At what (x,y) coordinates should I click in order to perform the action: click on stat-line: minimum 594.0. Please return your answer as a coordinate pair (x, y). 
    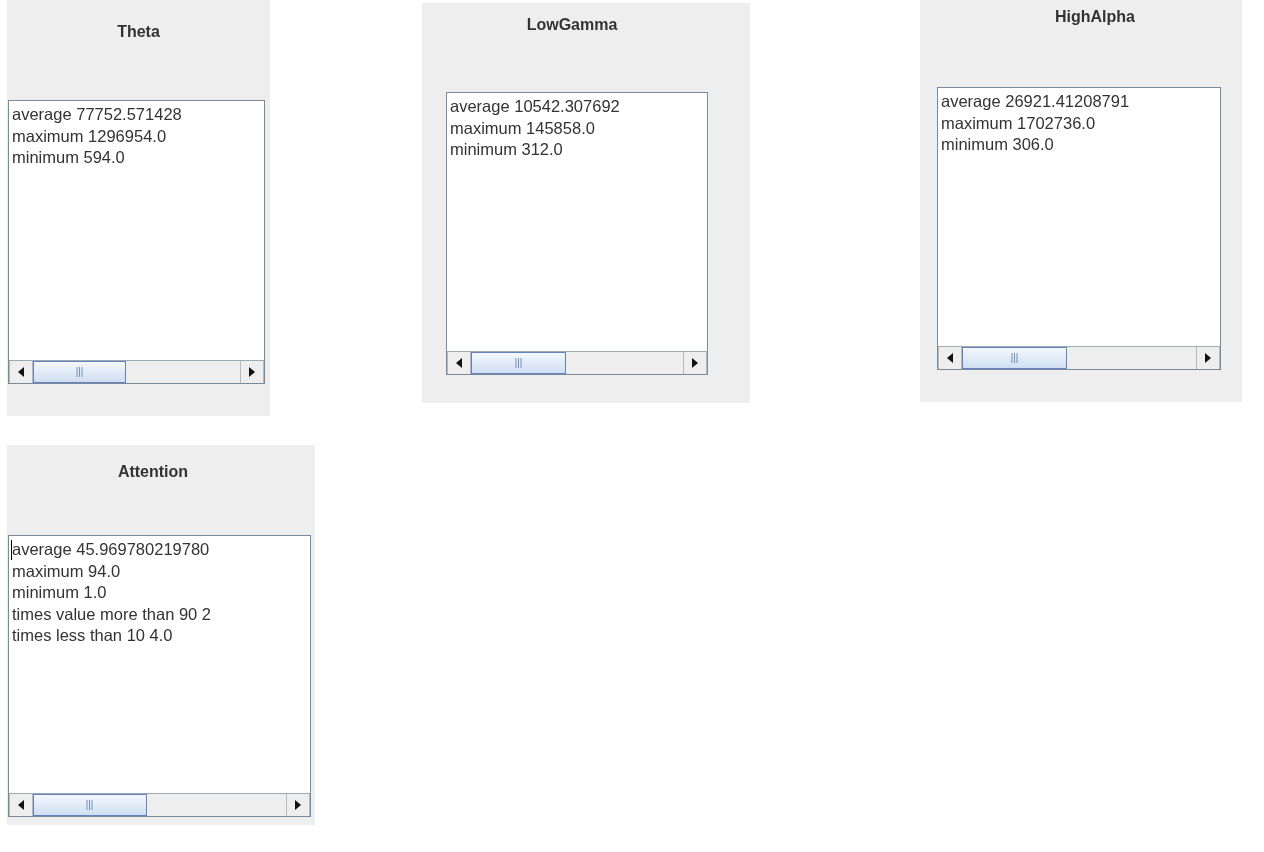
    Looking at the image, I should click on (69, 157).